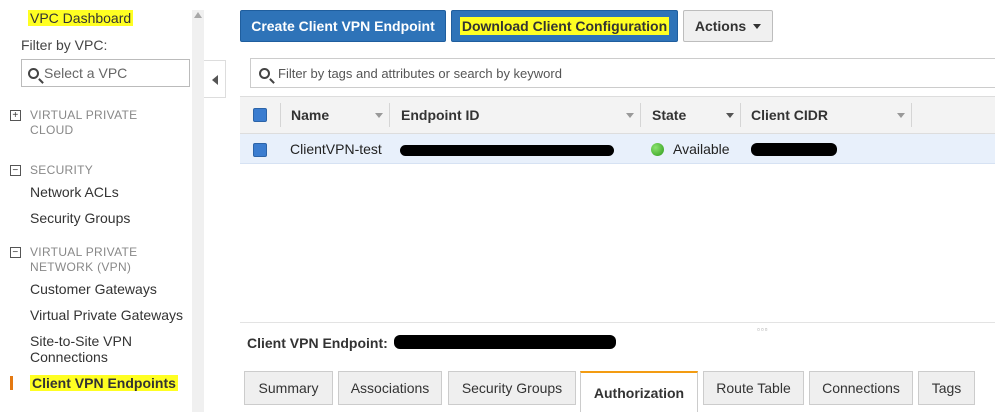 The width and height of the screenshot is (995, 412). What do you see at coordinates (74, 192) in the screenshot?
I see `sidebar-item-network-acls: Network ACLs` at bounding box center [74, 192].